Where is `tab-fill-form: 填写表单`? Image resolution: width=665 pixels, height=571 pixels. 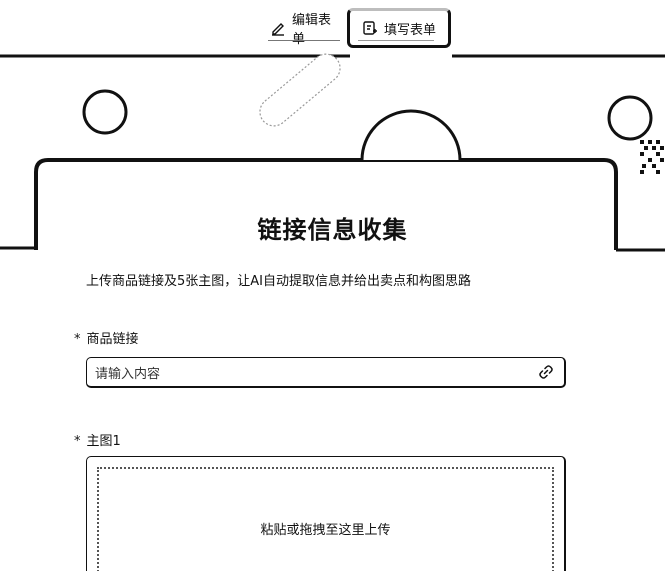
tab-fill-form: 填写表单 is located at coordinates (399, 28).